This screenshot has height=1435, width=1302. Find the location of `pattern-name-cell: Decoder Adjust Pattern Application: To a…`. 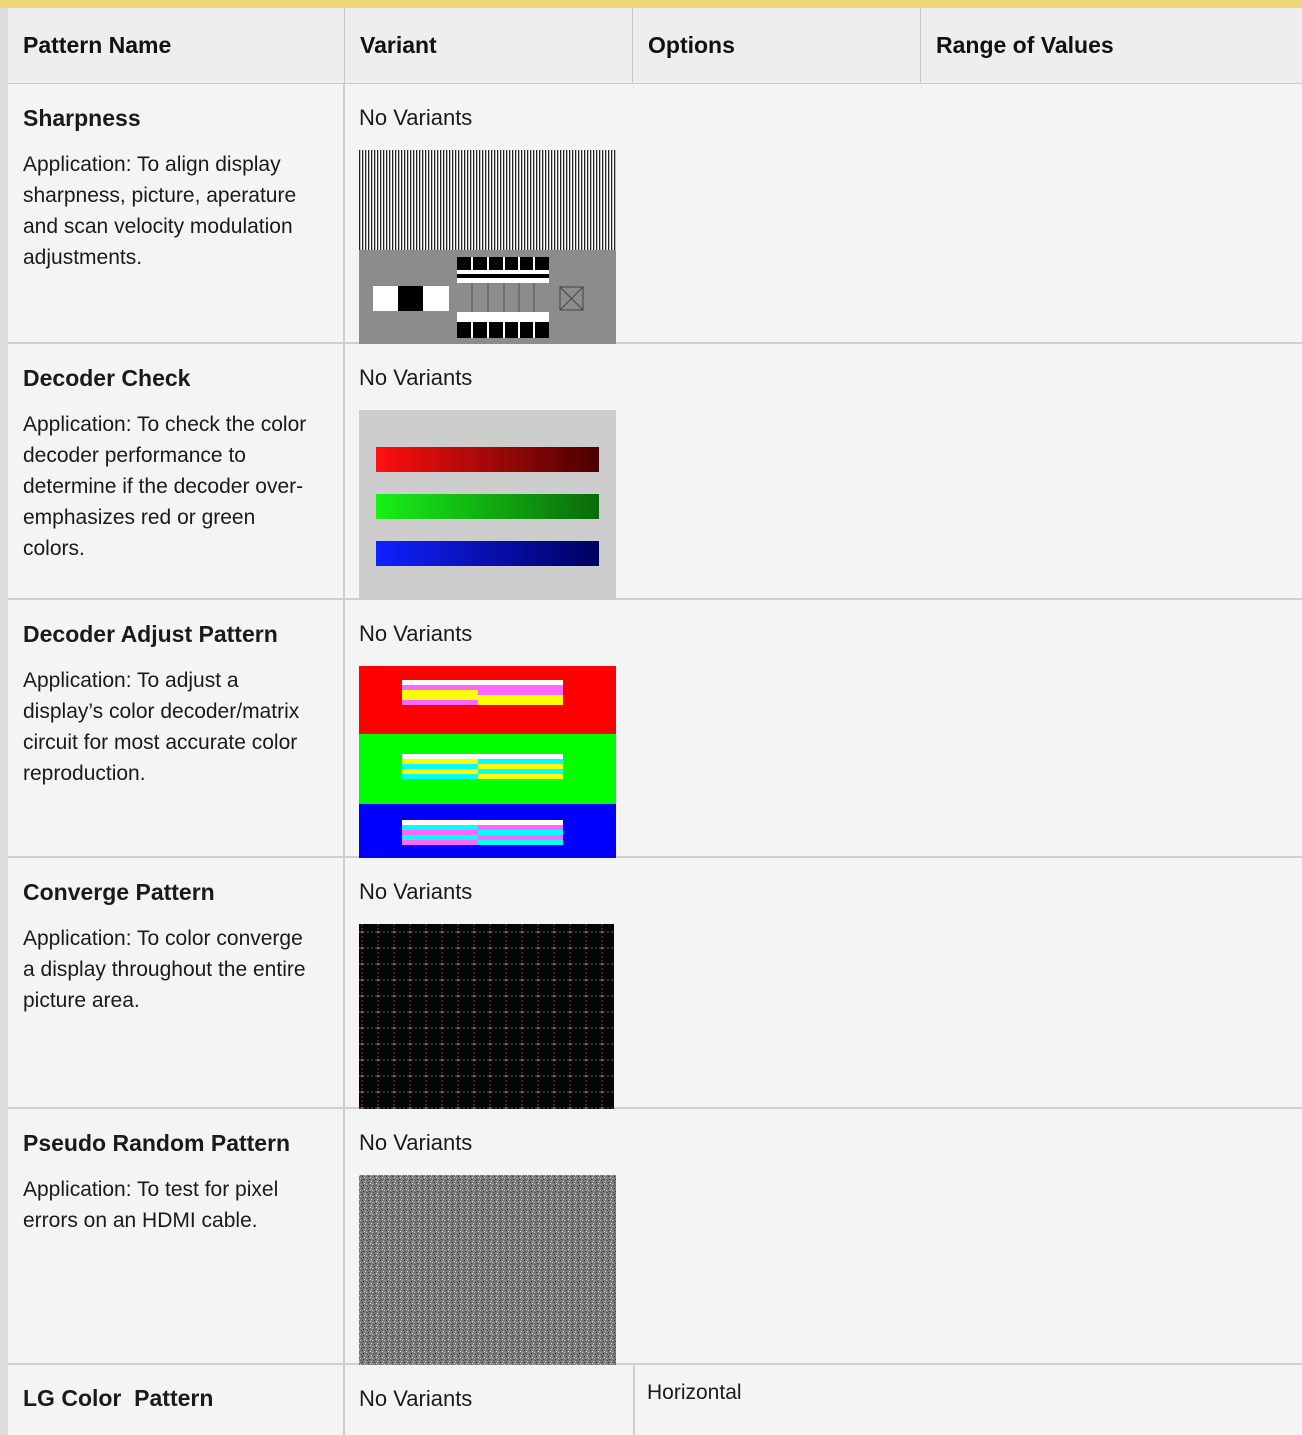

pattern-name-cell: Decoder Adjust Pattern Application: To a… is located at coordinates (176, 728).